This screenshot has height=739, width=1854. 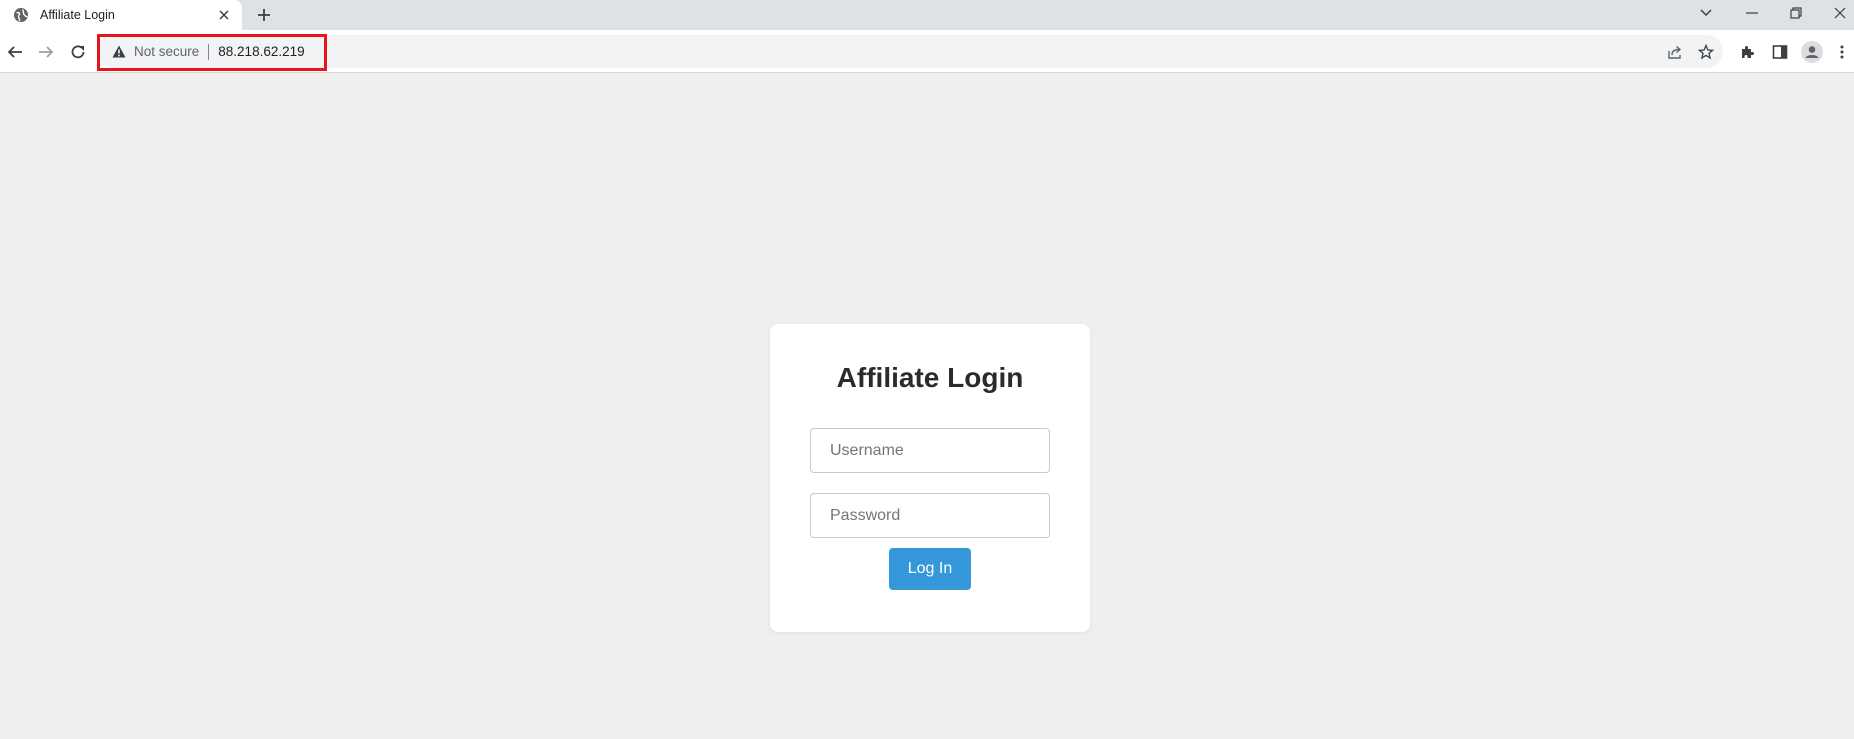 I want to click on security-status-text: Not secure, so click(x=166, y=51).